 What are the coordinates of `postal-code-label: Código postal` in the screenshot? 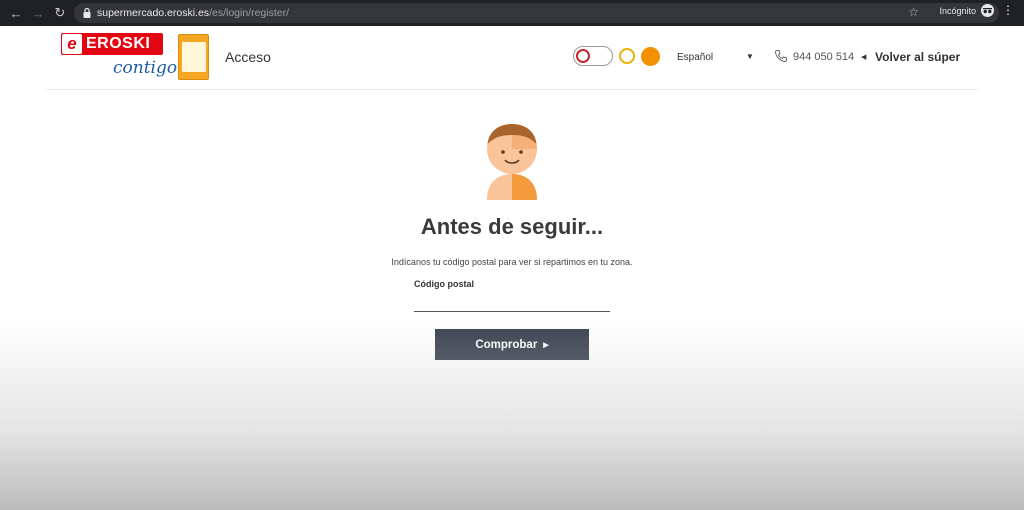 It's located at (444, 284).